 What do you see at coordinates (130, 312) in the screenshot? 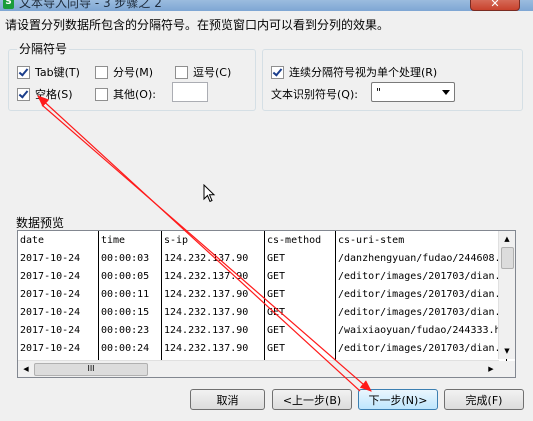
I see `table-cell: 00:00:15` at bounding box center [130, 312].